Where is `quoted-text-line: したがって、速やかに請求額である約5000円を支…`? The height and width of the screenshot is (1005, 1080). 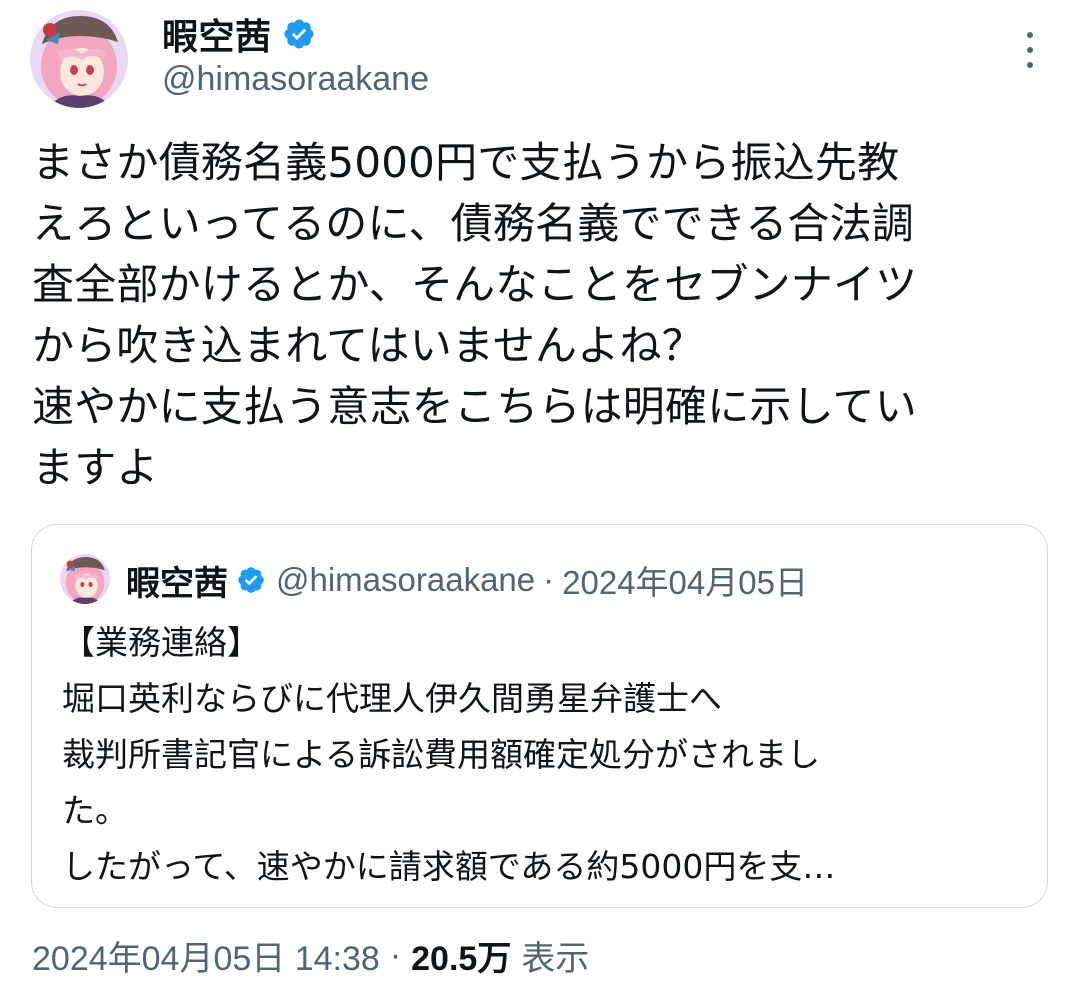 quoted-text-line: したがって、速やかに請求額である約5000円を支… is located at coordinates (449, 866).